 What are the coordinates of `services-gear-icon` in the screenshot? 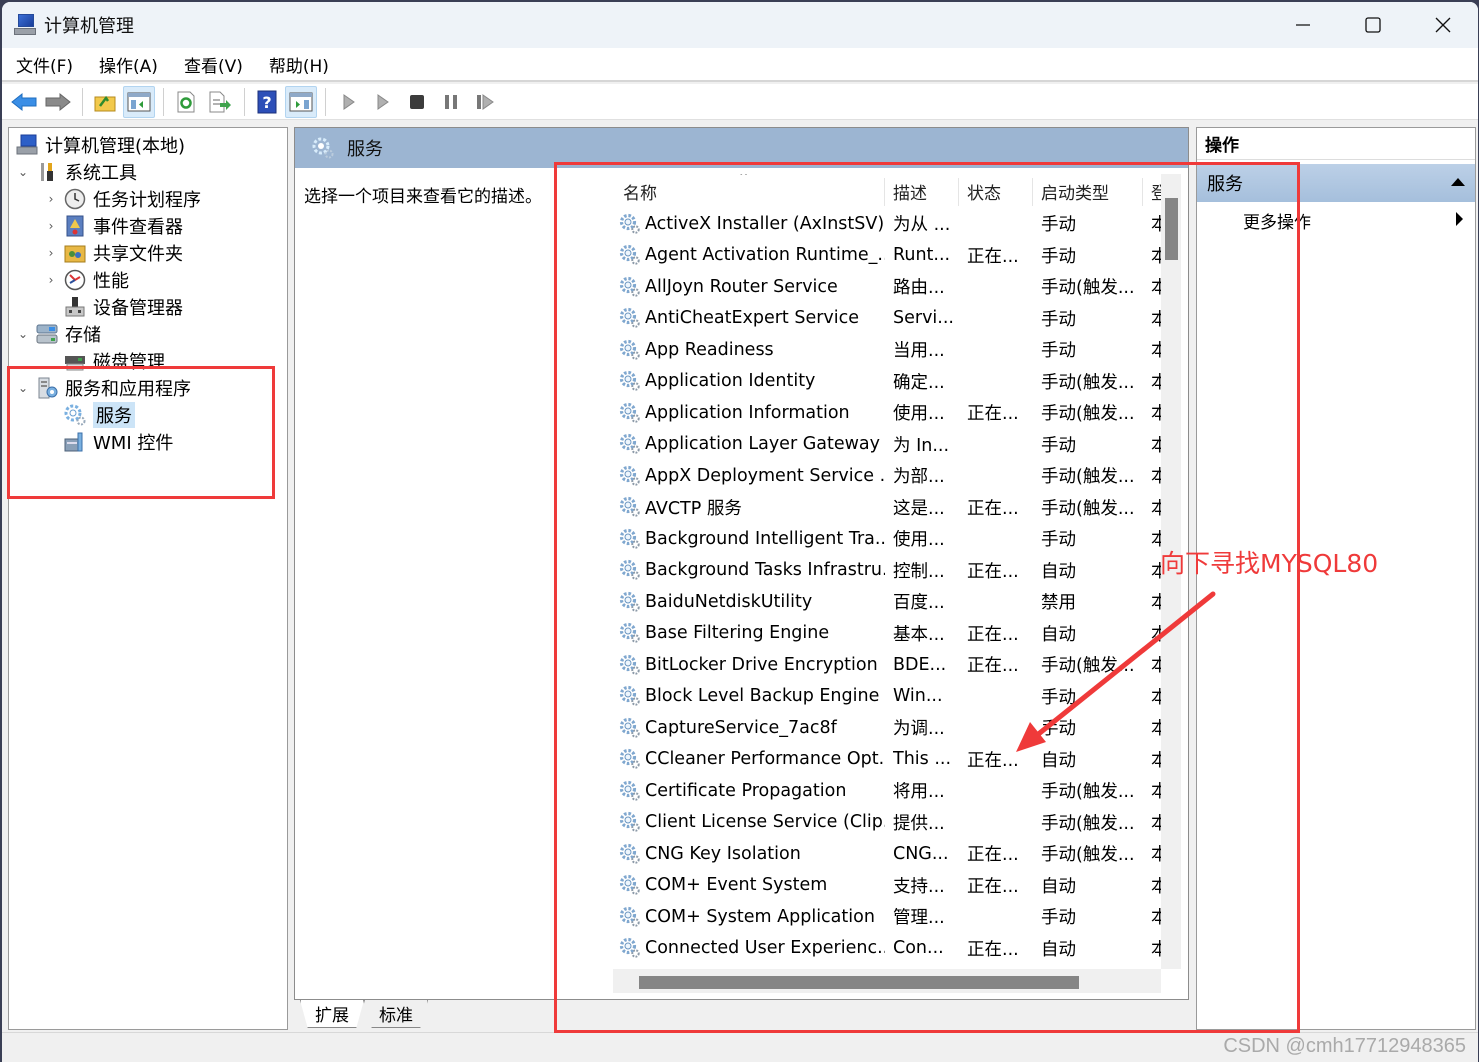 It's located at (323, 148).